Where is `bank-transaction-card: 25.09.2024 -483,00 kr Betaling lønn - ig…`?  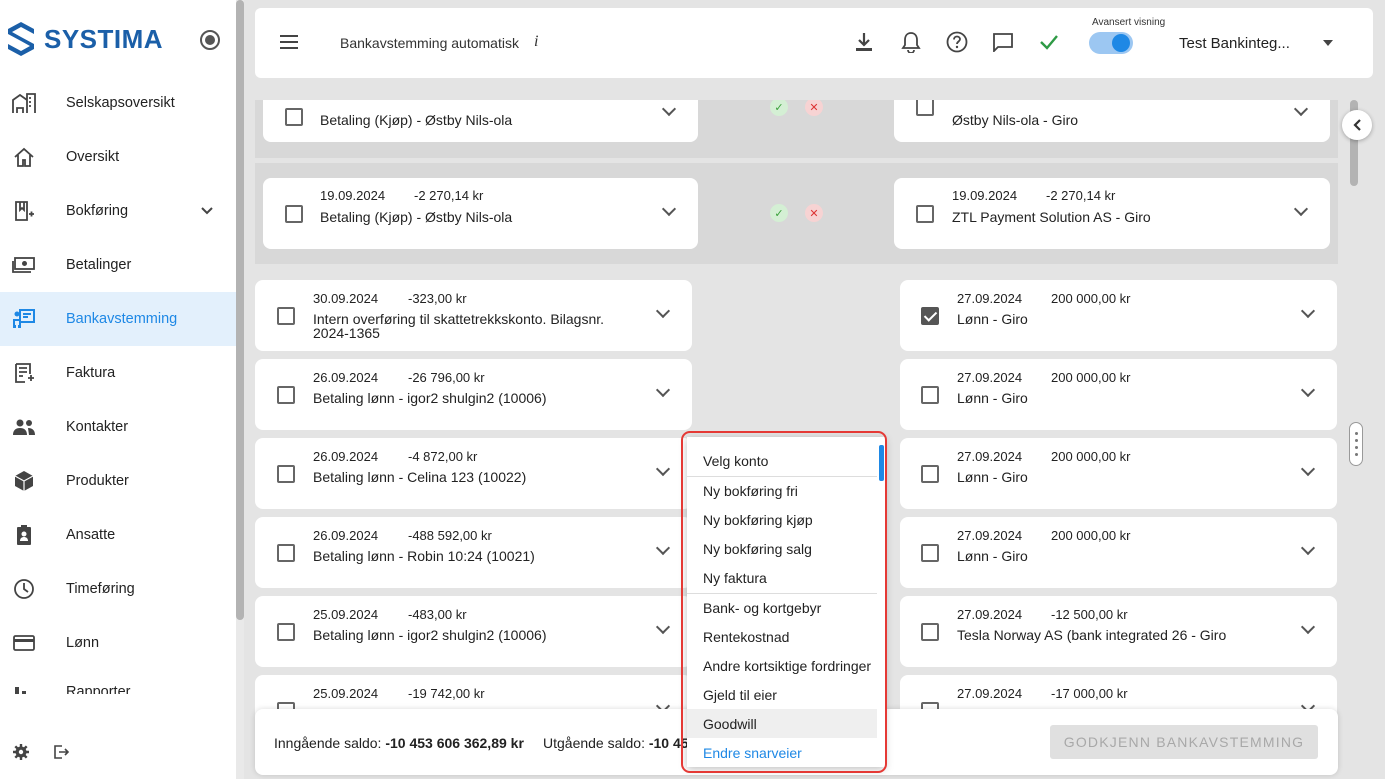 bank-transaction-card: 25.09.2024 -483,00 kr Betaling lønn - ig… is located at coordinates (473, 631).